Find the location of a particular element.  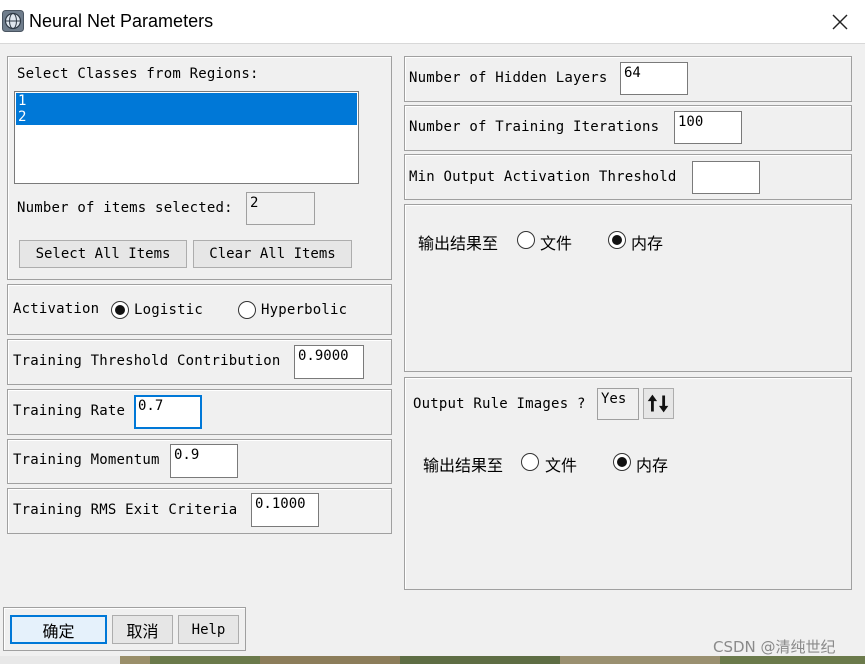

activation-label: Activation is located at coordinates (56, 309).